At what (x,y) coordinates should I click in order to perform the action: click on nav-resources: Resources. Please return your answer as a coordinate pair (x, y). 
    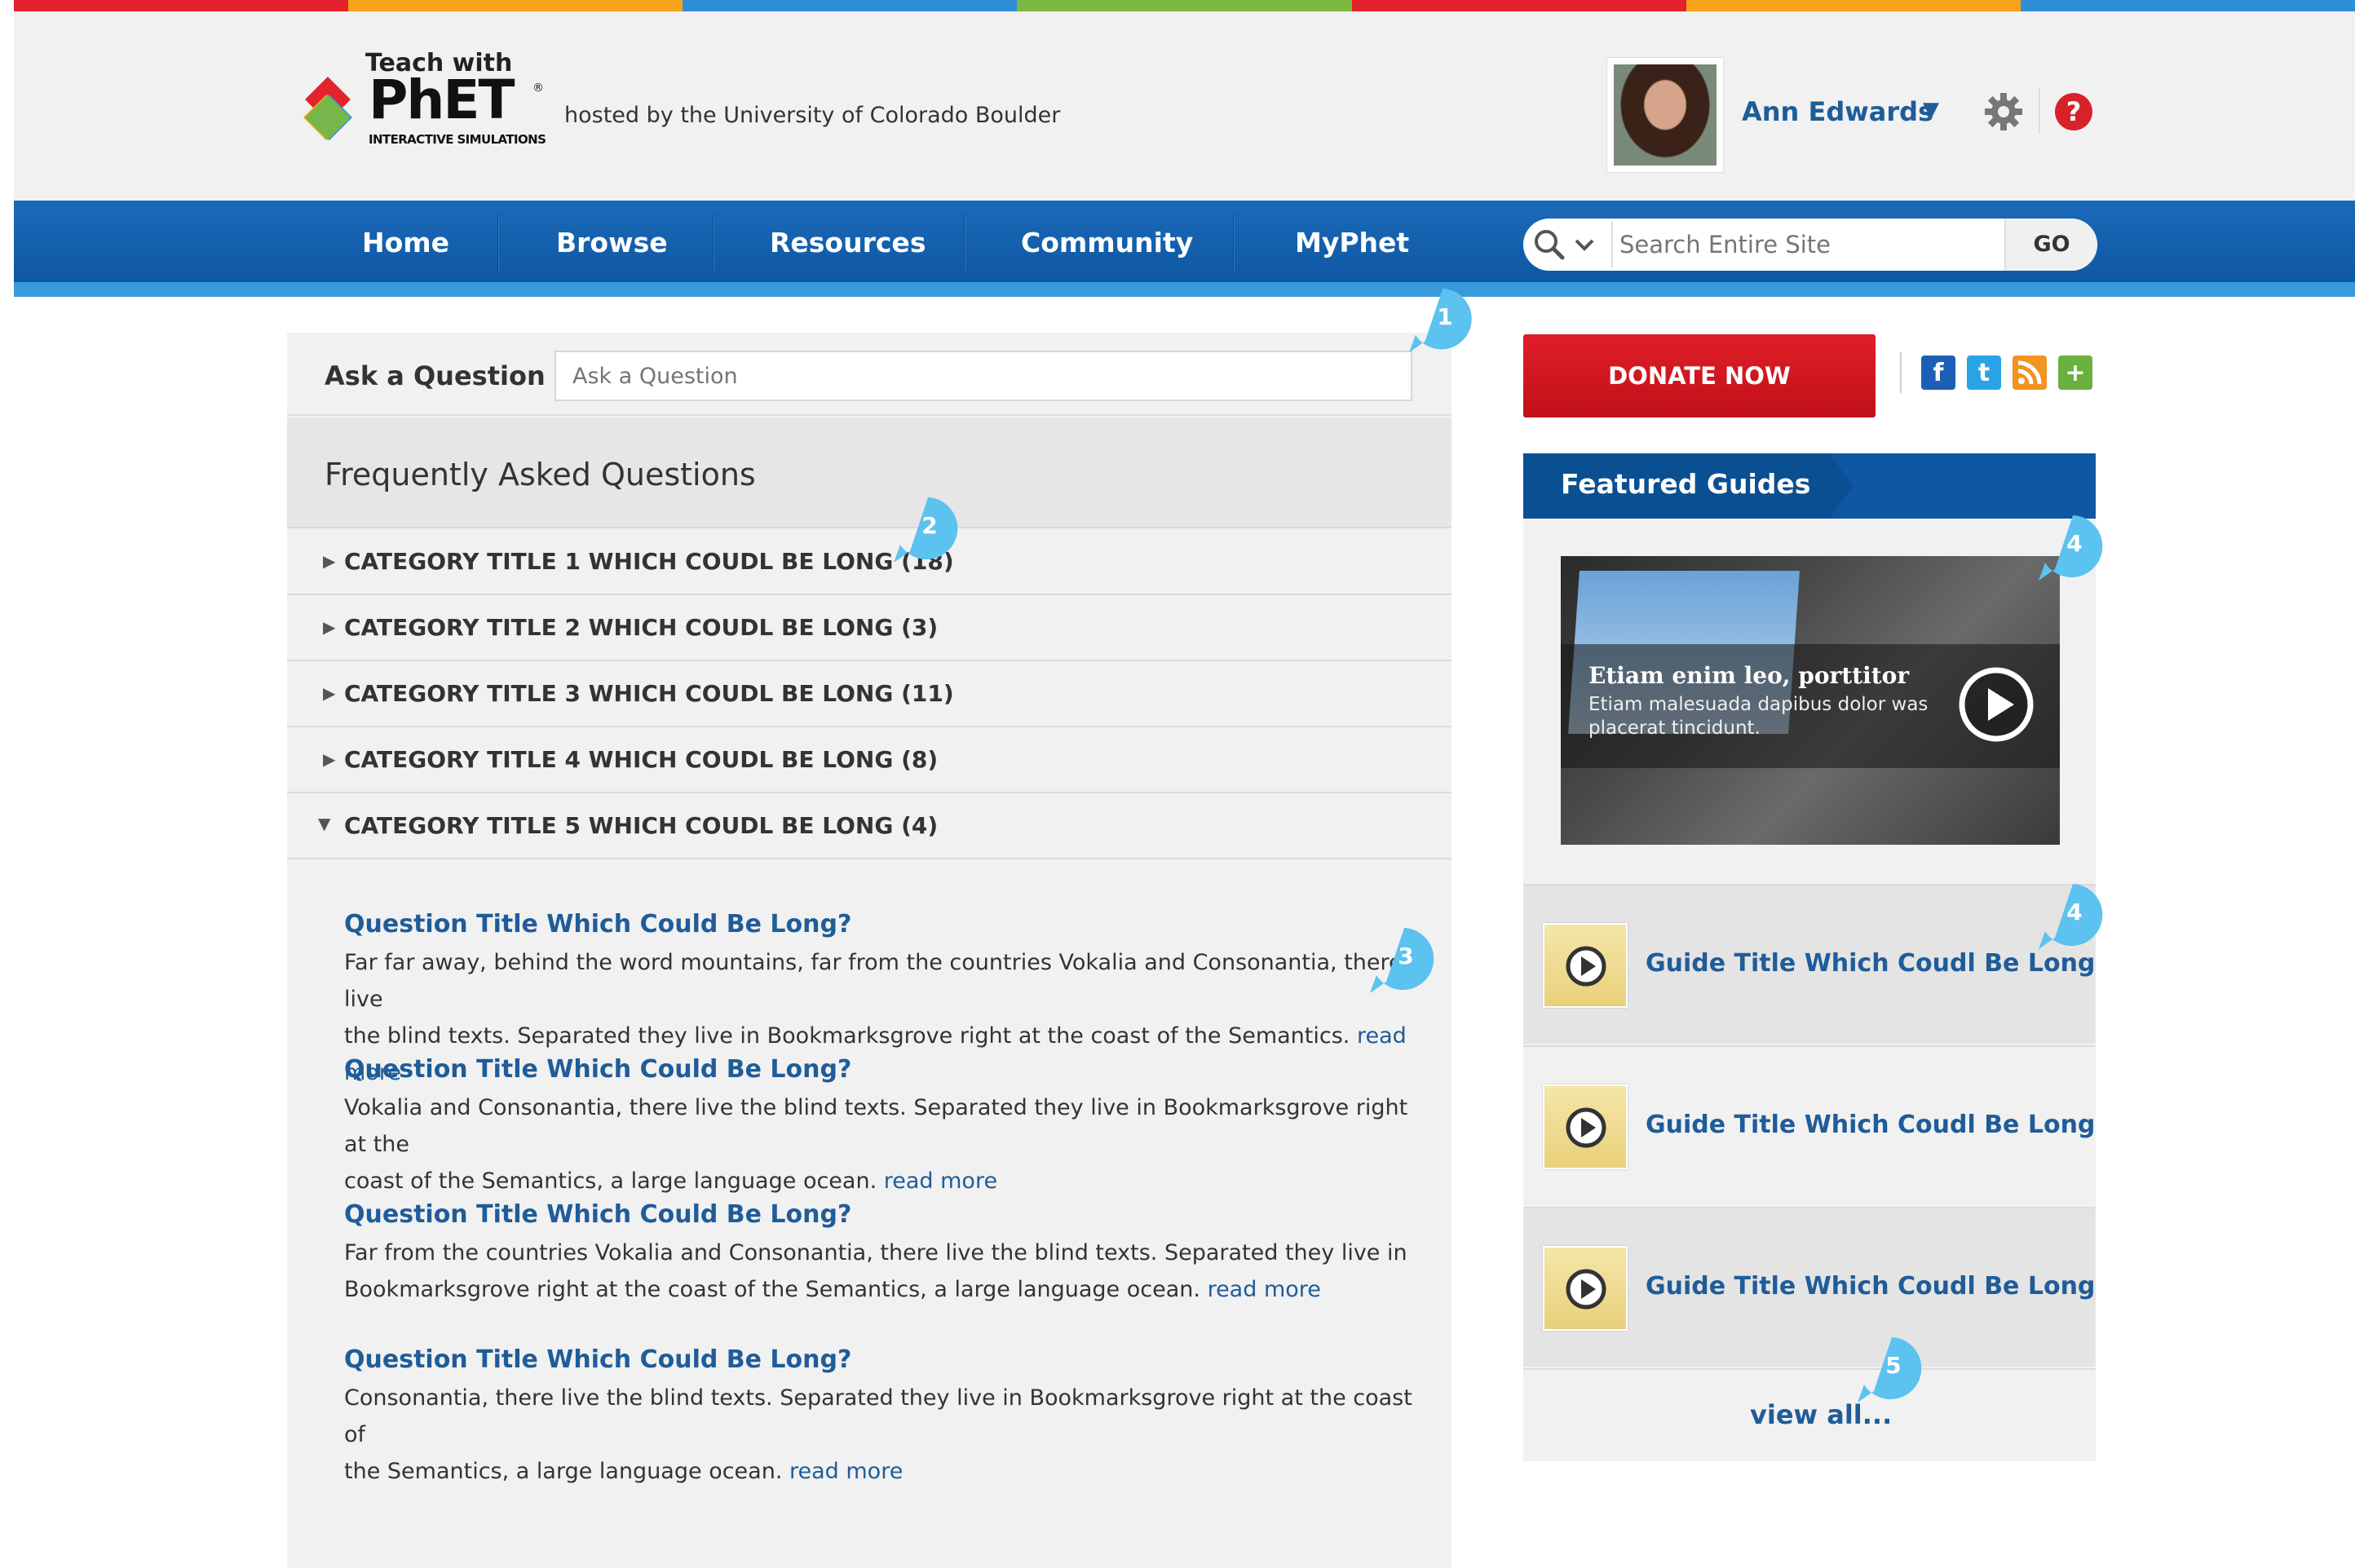
    Looking at the image, I should click on (848, 242).